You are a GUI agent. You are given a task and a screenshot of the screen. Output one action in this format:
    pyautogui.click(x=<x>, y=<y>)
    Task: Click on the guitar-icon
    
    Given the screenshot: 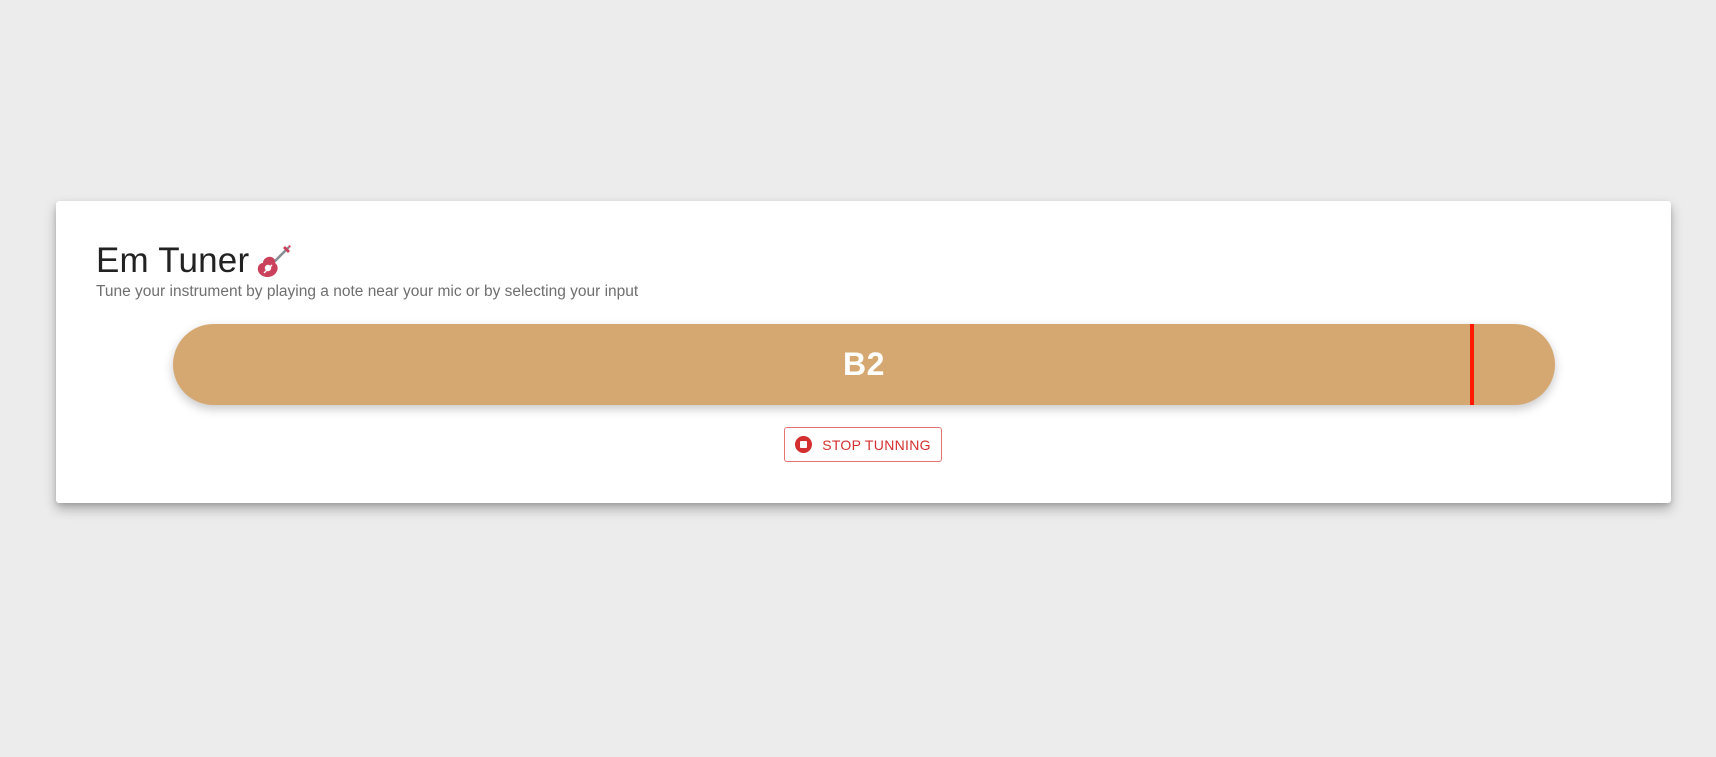 What is the action you would take?
    pyautogui.click(x=274, y=262)
    